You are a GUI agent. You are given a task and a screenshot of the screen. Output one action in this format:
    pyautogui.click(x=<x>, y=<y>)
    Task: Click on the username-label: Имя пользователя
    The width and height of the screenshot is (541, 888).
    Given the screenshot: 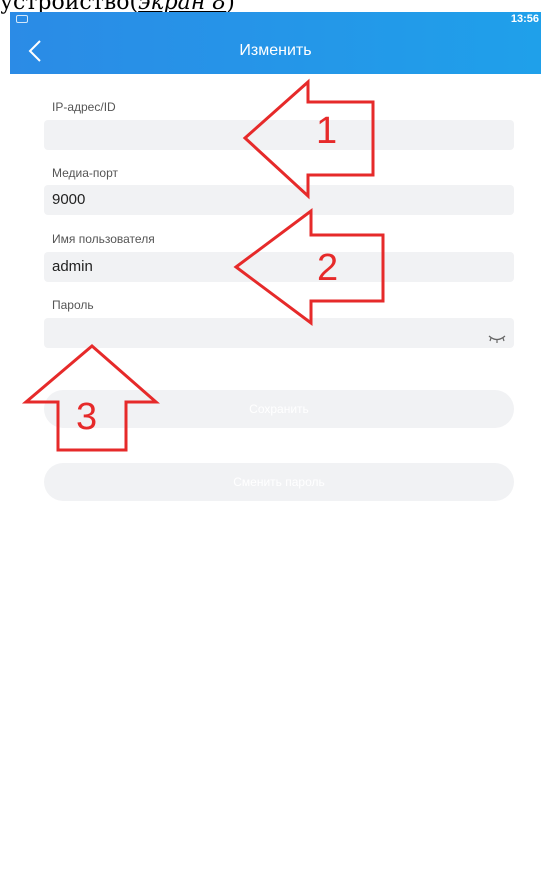 What is the action you would take?
    pyautogui.click(x=103, y=239)
    